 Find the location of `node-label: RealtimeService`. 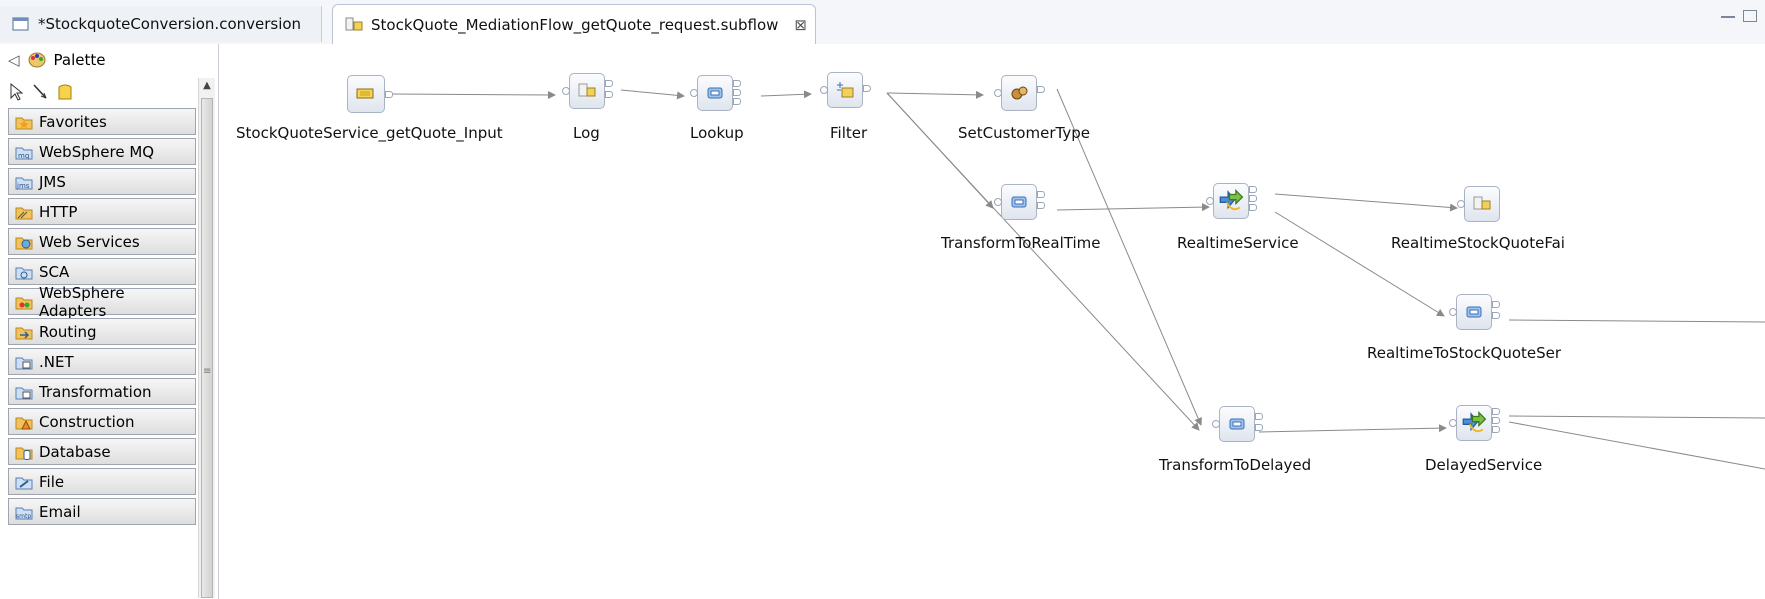

node-label: RealtimeService is located at coordinates (1238, 243).